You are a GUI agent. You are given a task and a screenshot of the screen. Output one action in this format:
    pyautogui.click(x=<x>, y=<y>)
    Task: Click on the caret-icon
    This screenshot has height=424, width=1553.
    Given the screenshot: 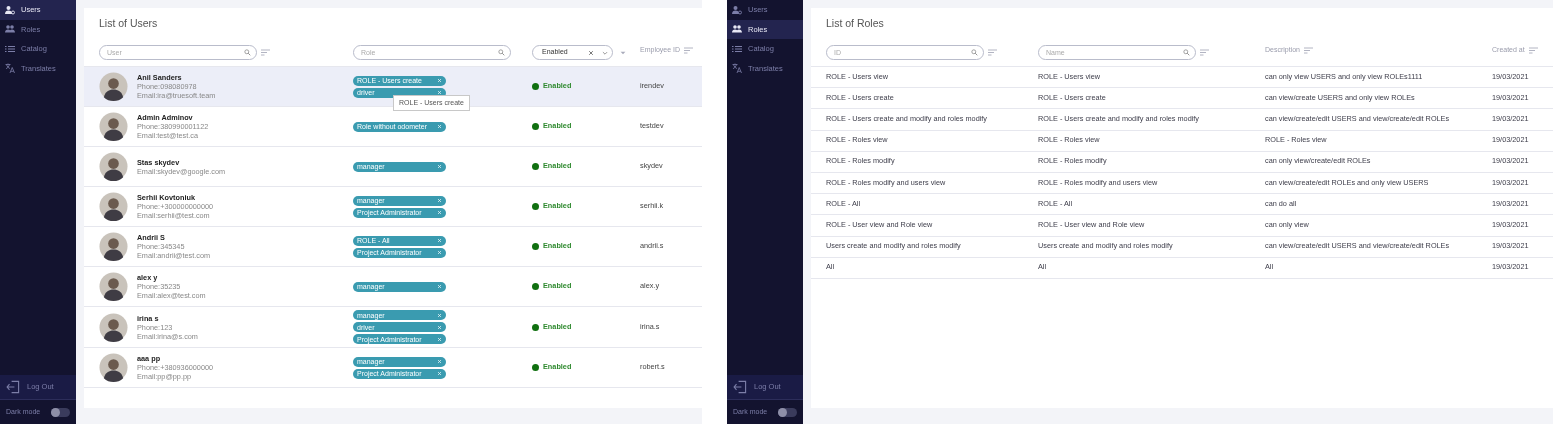 What is the action you would take?
    pyautogui.click(x=623, y=52)
    